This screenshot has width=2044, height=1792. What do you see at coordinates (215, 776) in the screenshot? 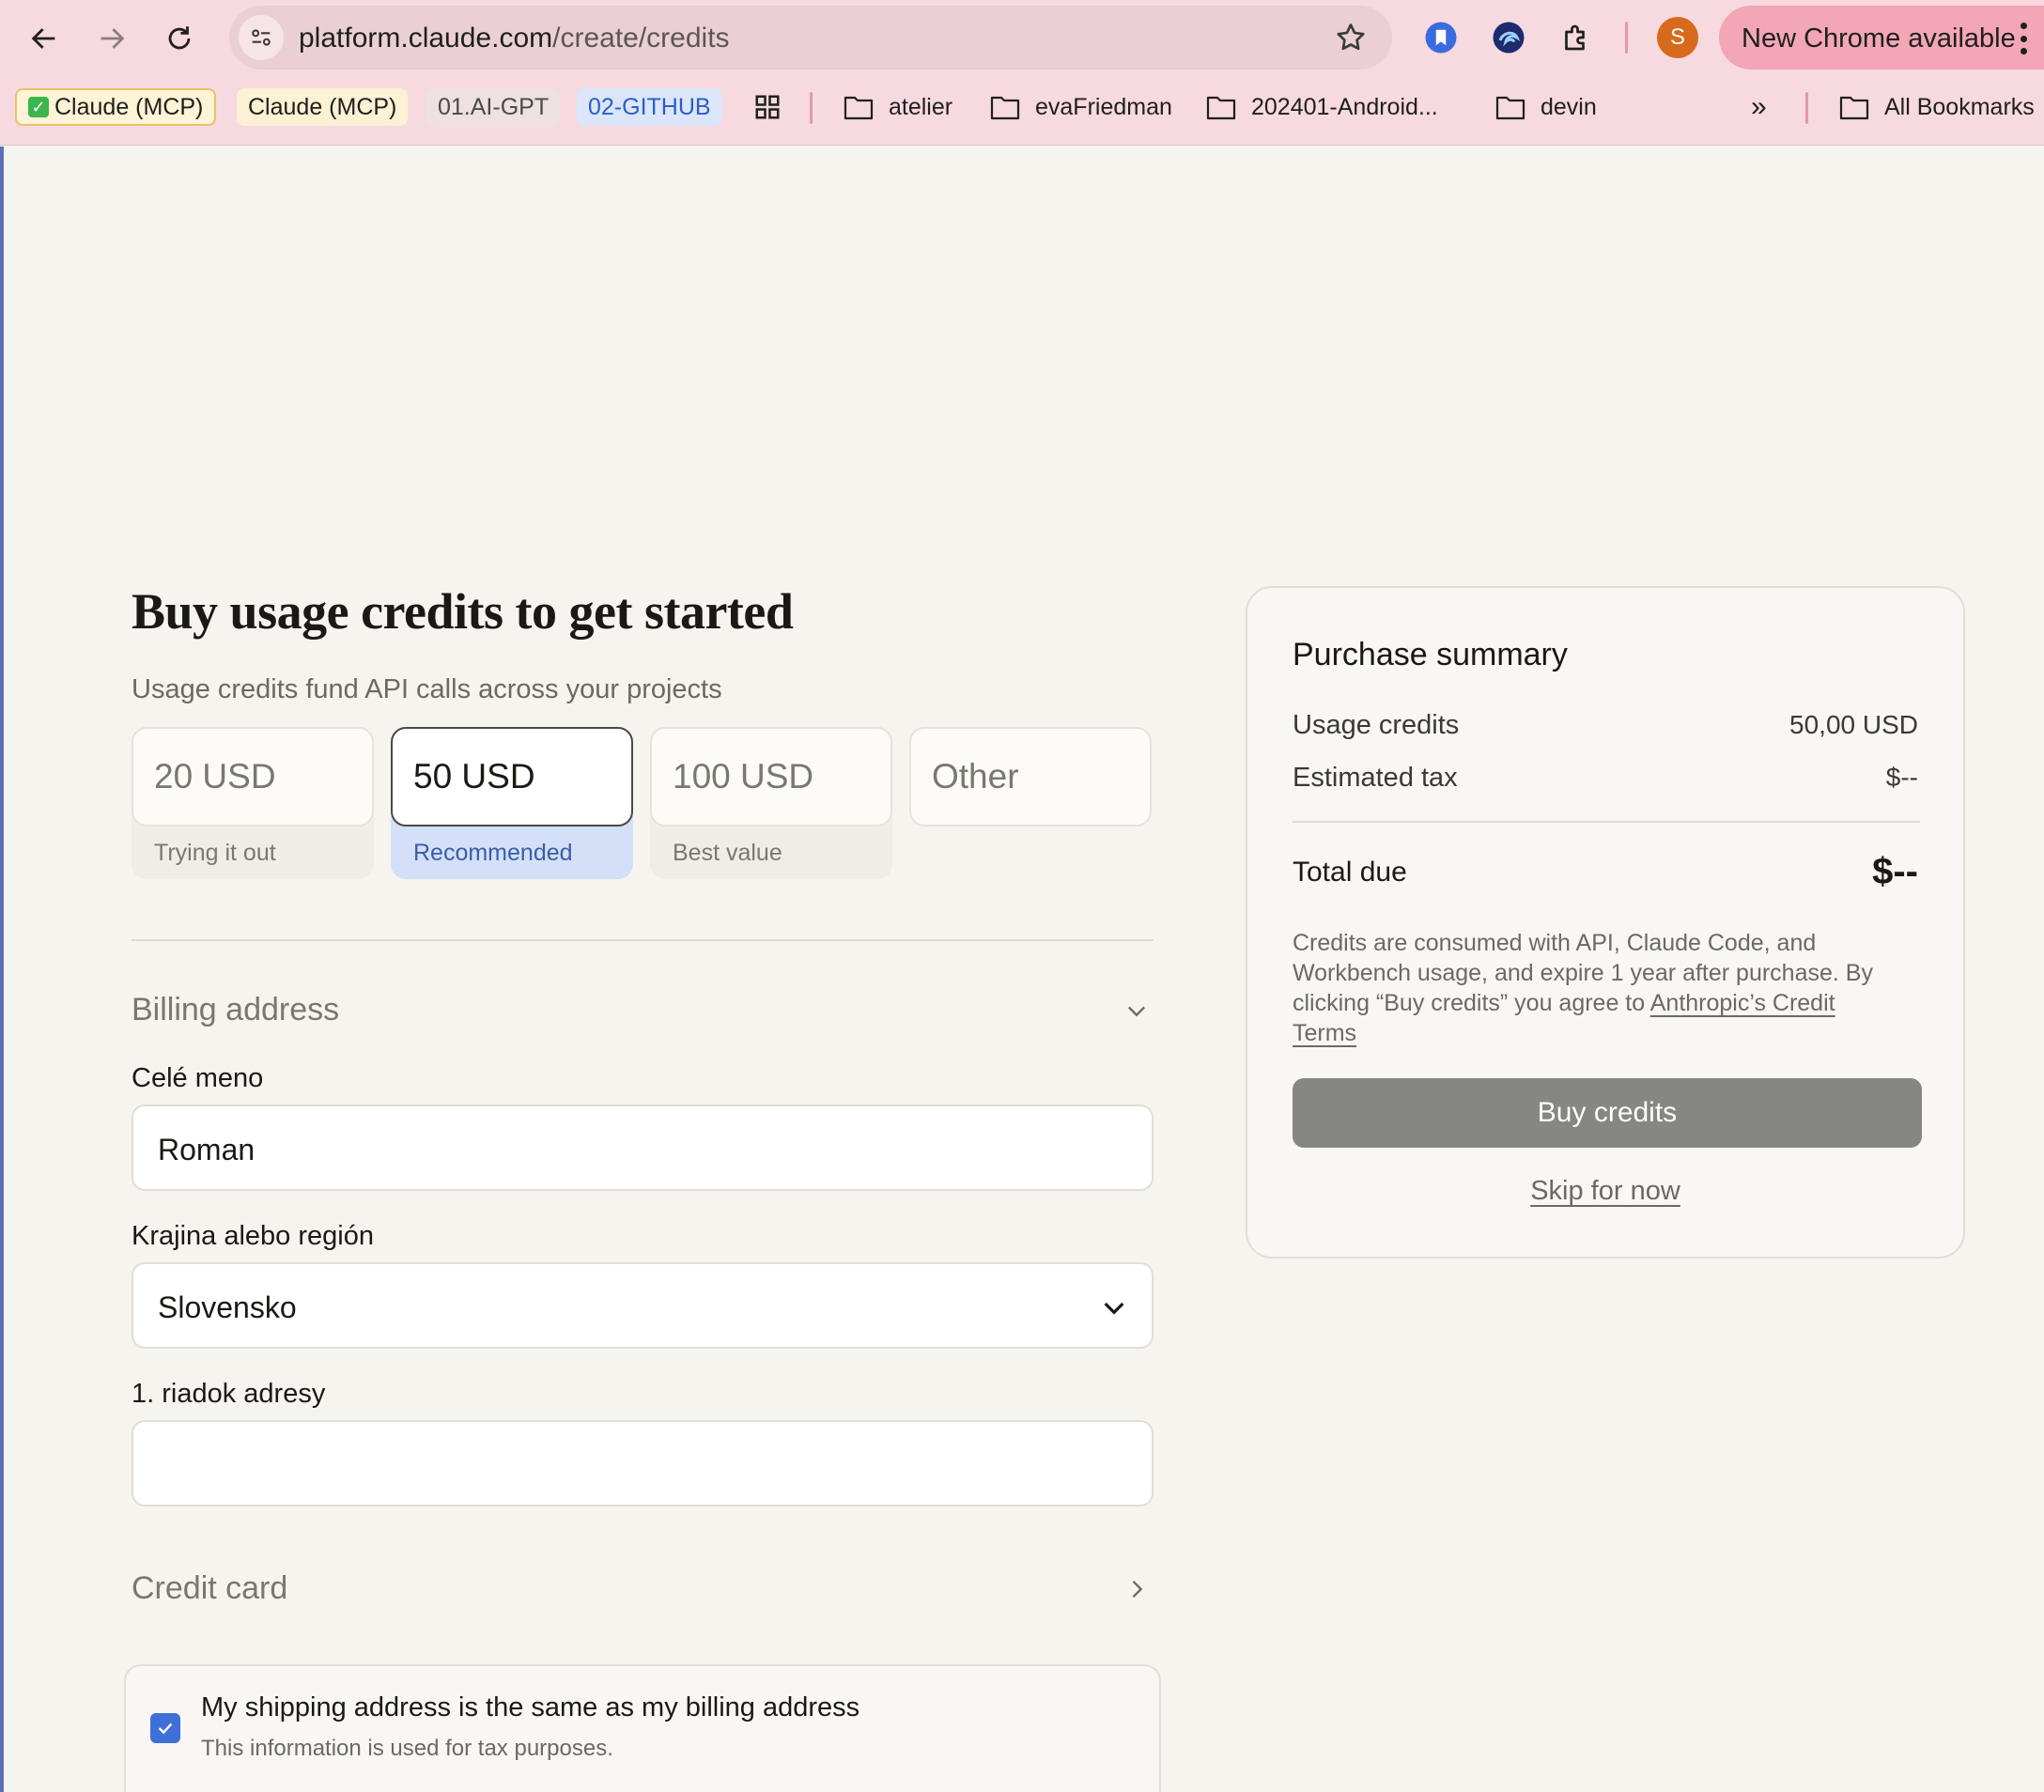
I see `amount-value: 20 USD` at bounding box center [215, 776].